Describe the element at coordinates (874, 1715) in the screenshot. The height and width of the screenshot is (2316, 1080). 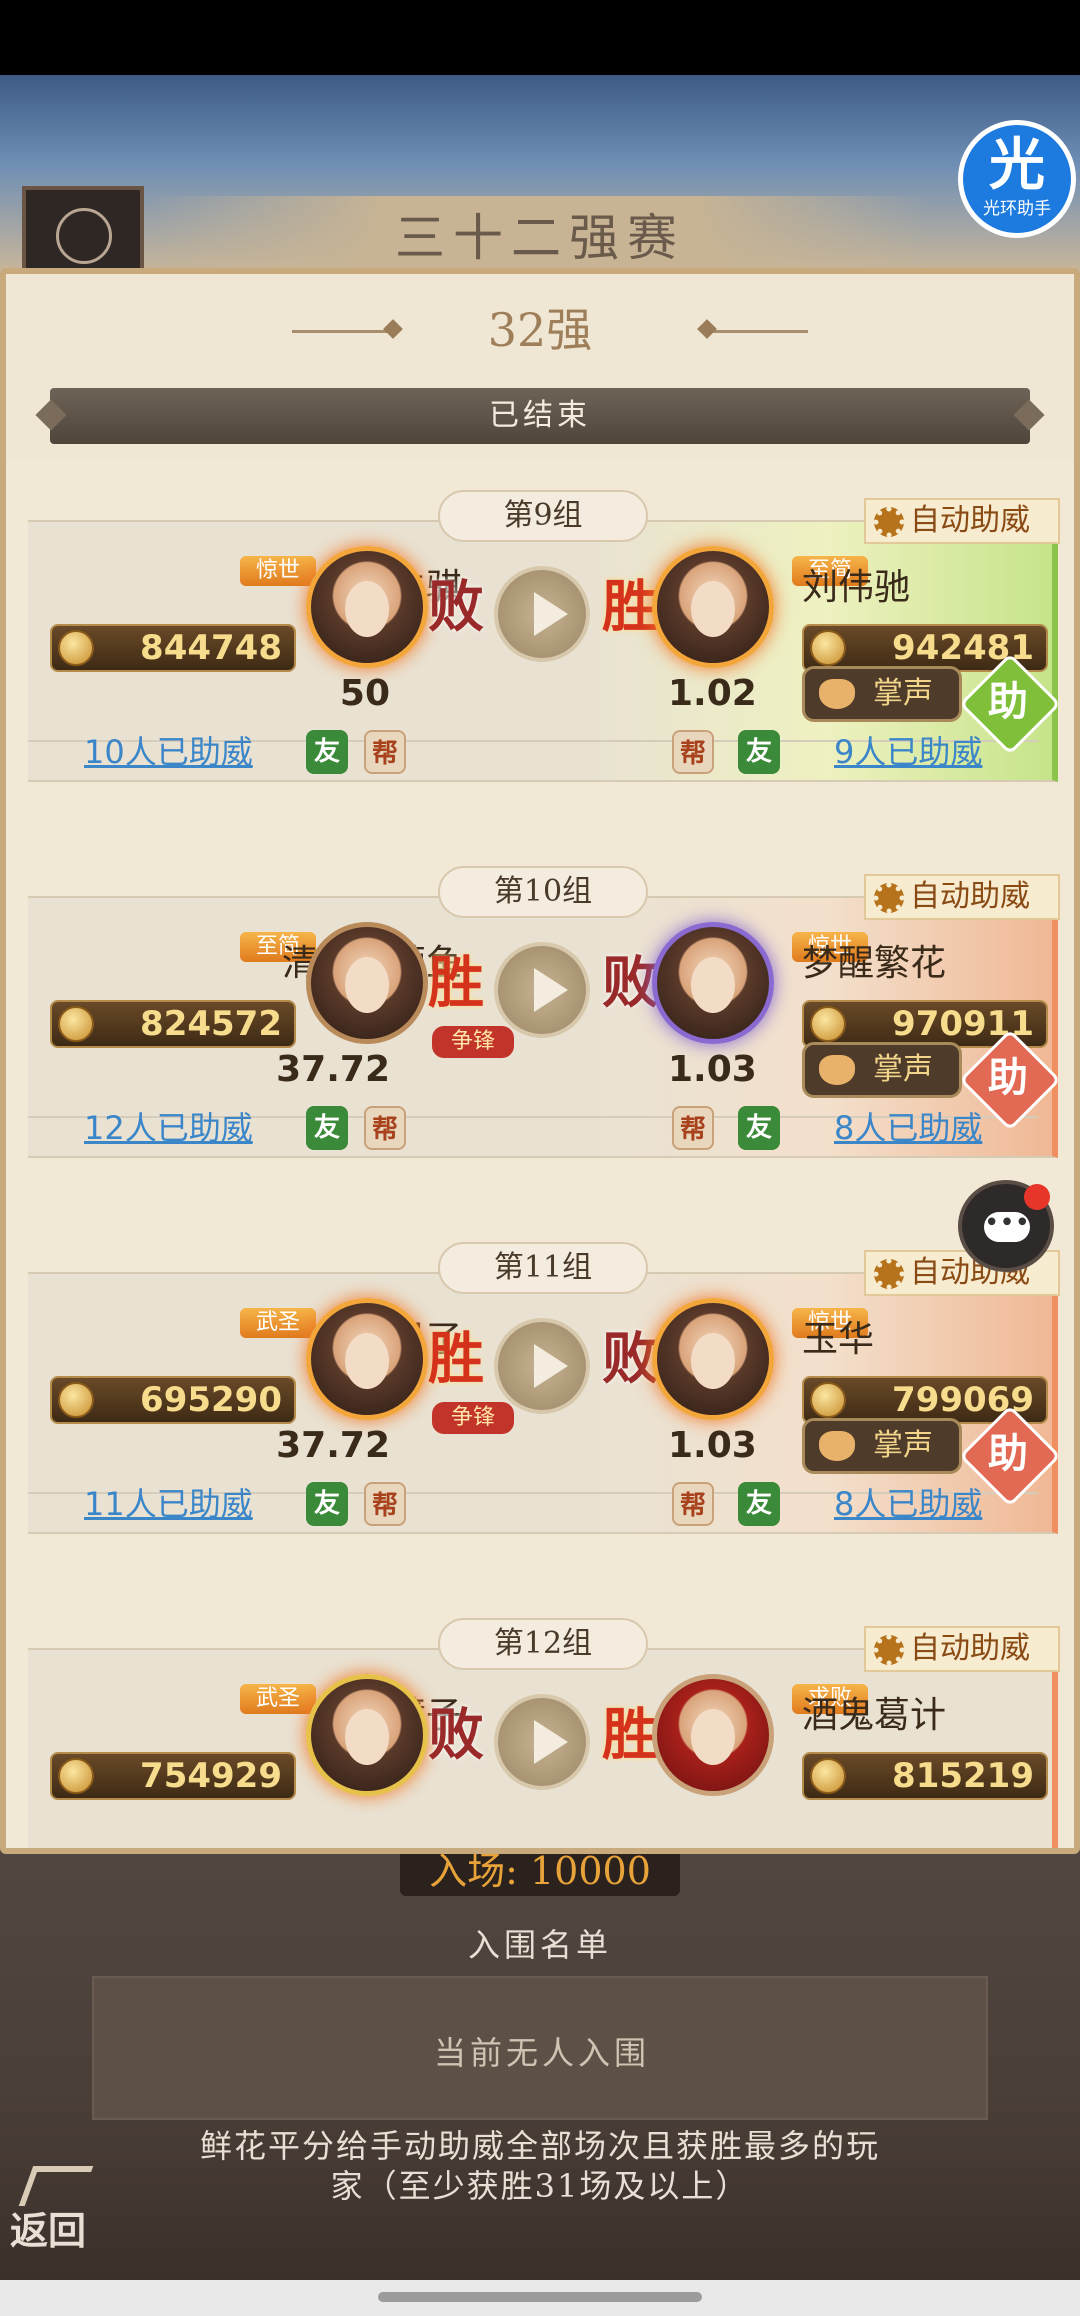
I see `right-player-name: 酒鬼葛计` at that location.